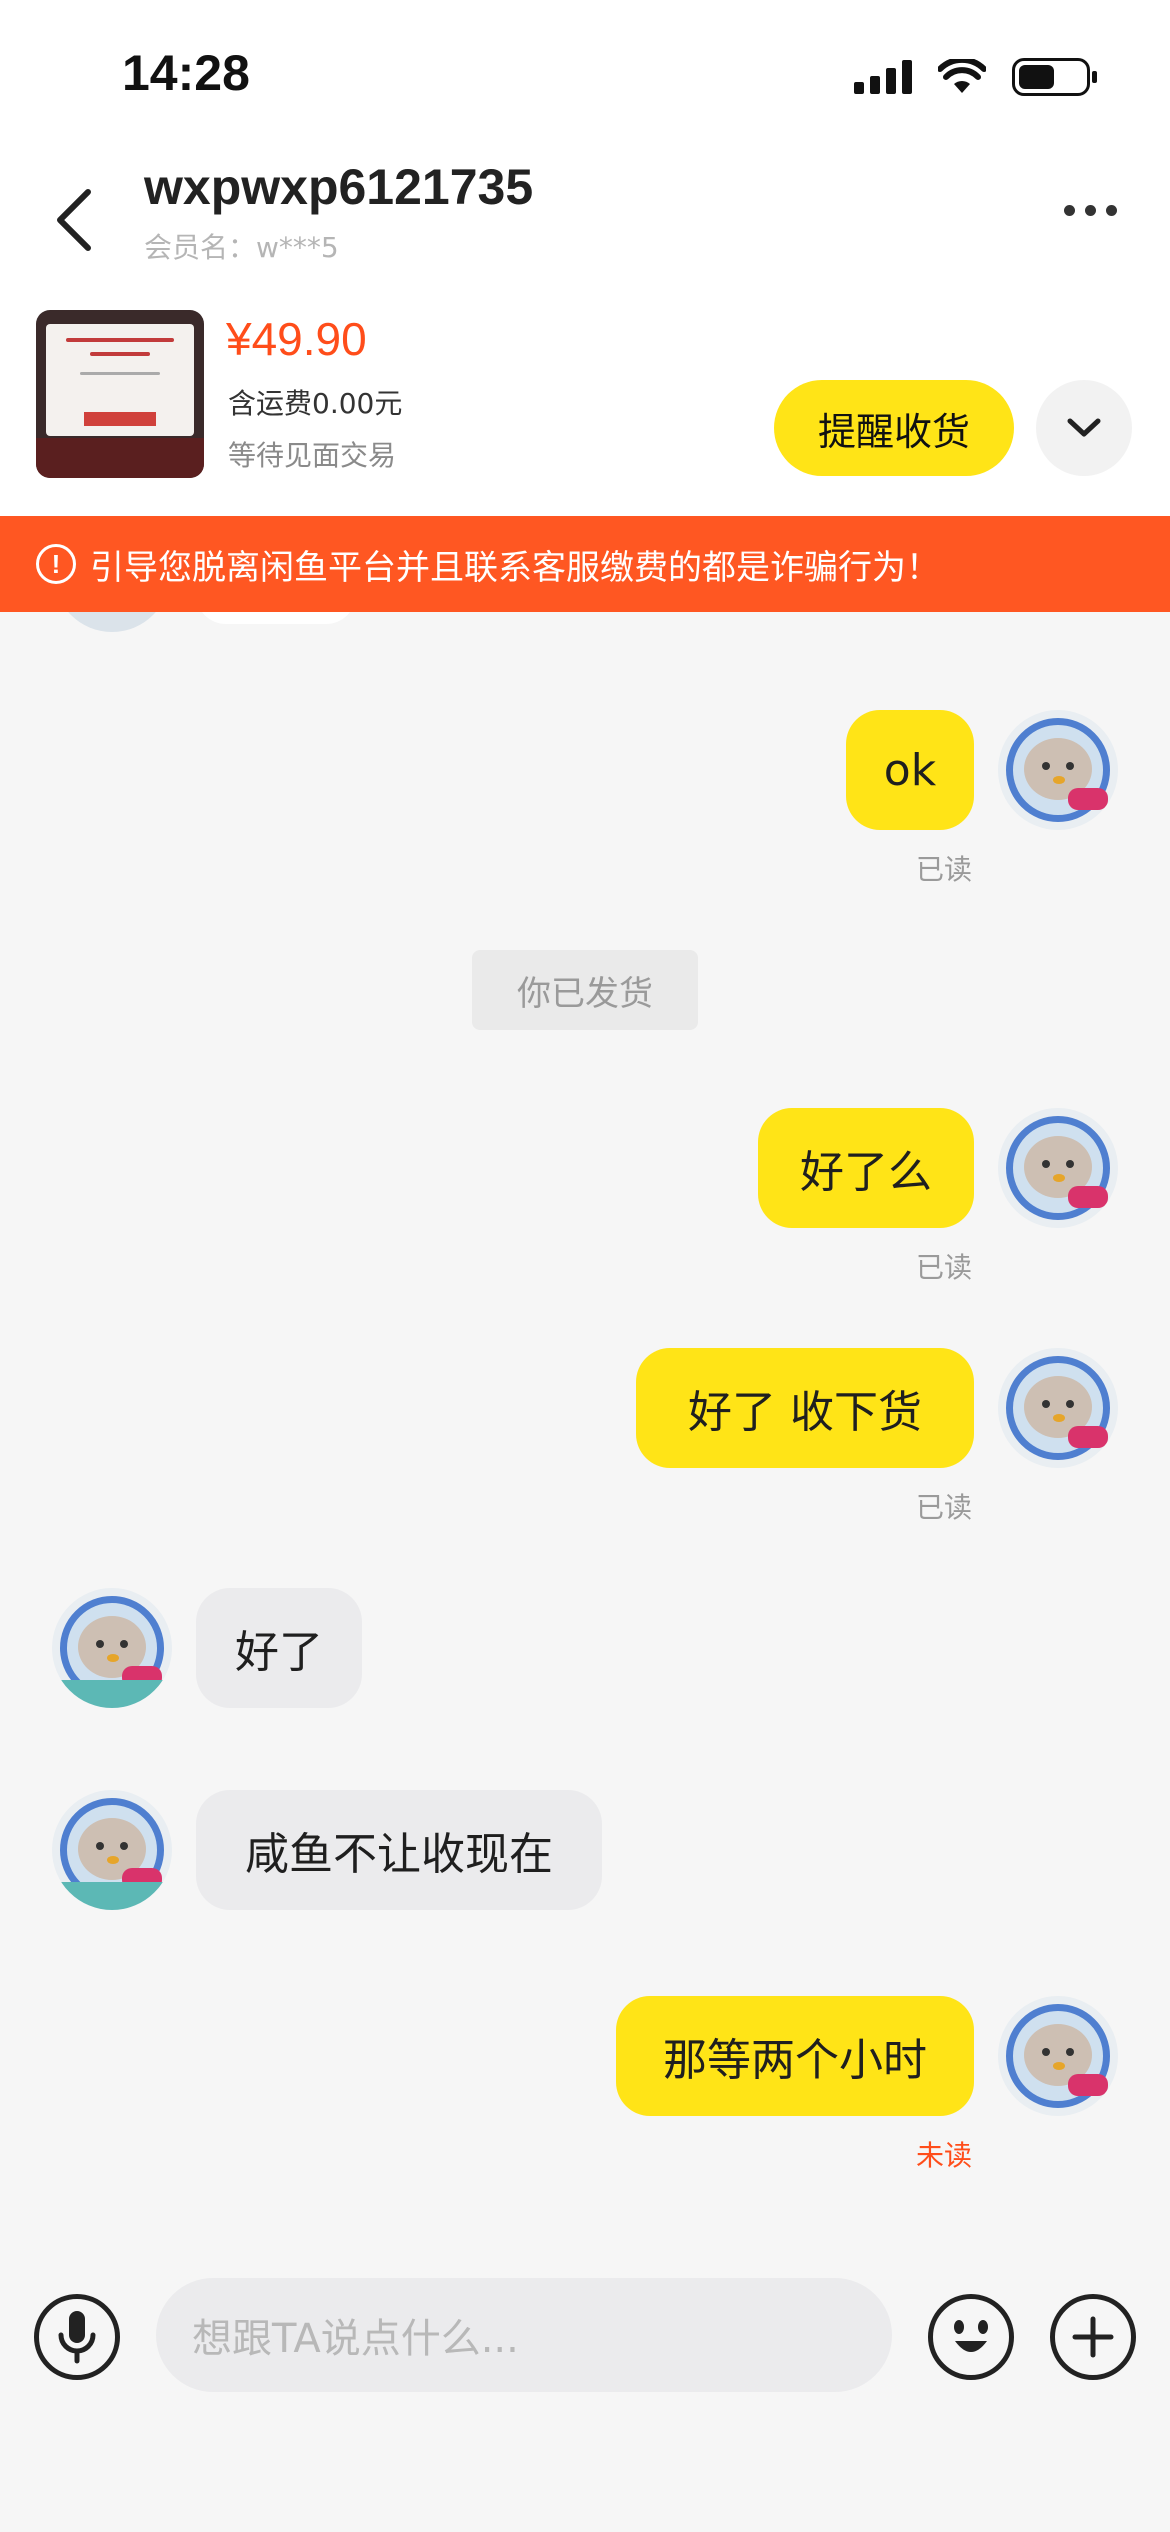 Image resolution: width=1170 pixels, height=2532 pixels. What do you see at coordinates (279, 1648) in the screenshot?
I see `message-bubble-theirs: 好了` at bounding box center [279, 1648].